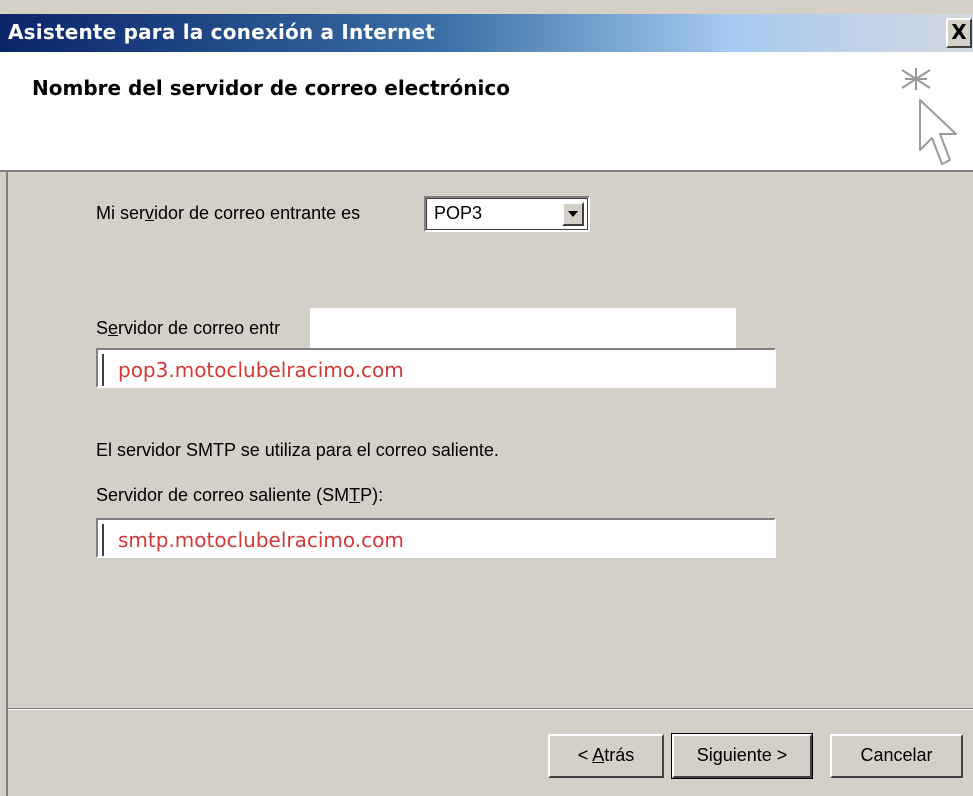 This screenshot has height=796, width=973. Describe the element at coordinates (929, 116) in the screenshot. I see `wizard-cursor-icon` at that location.